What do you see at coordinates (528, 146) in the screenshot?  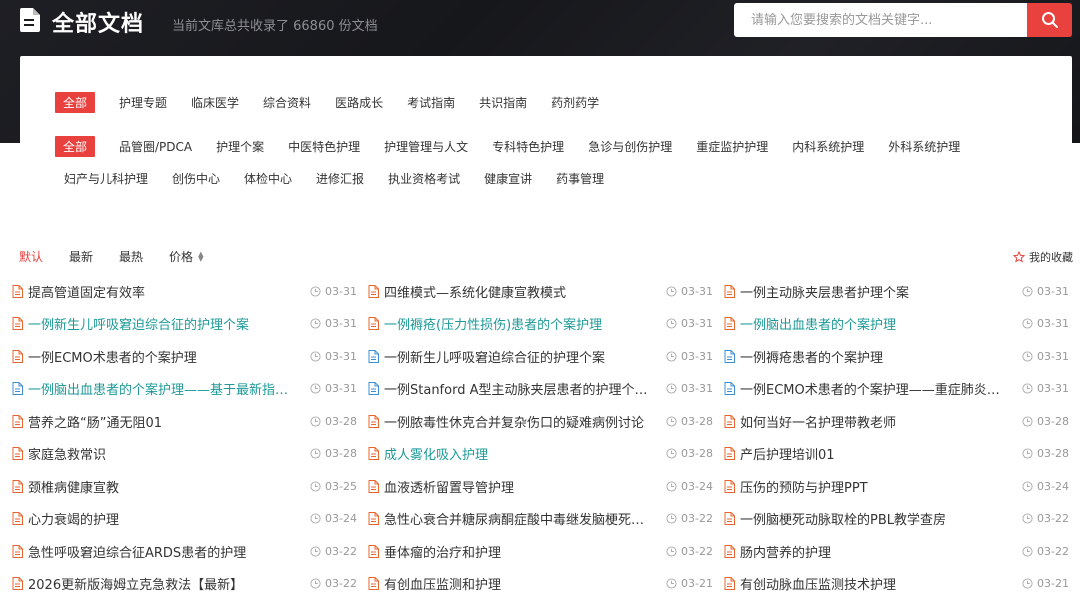 I see `filter-chip: 专科特色护理` at bounding box center [528, 146].